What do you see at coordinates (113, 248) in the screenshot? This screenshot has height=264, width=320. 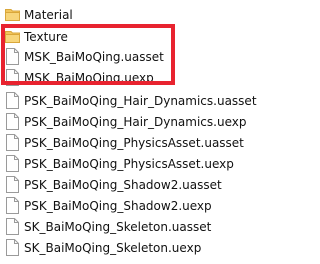 I see `file-name: SK_BaiMoQing_Skeleton.uexp` at bounding box center [113, 248].